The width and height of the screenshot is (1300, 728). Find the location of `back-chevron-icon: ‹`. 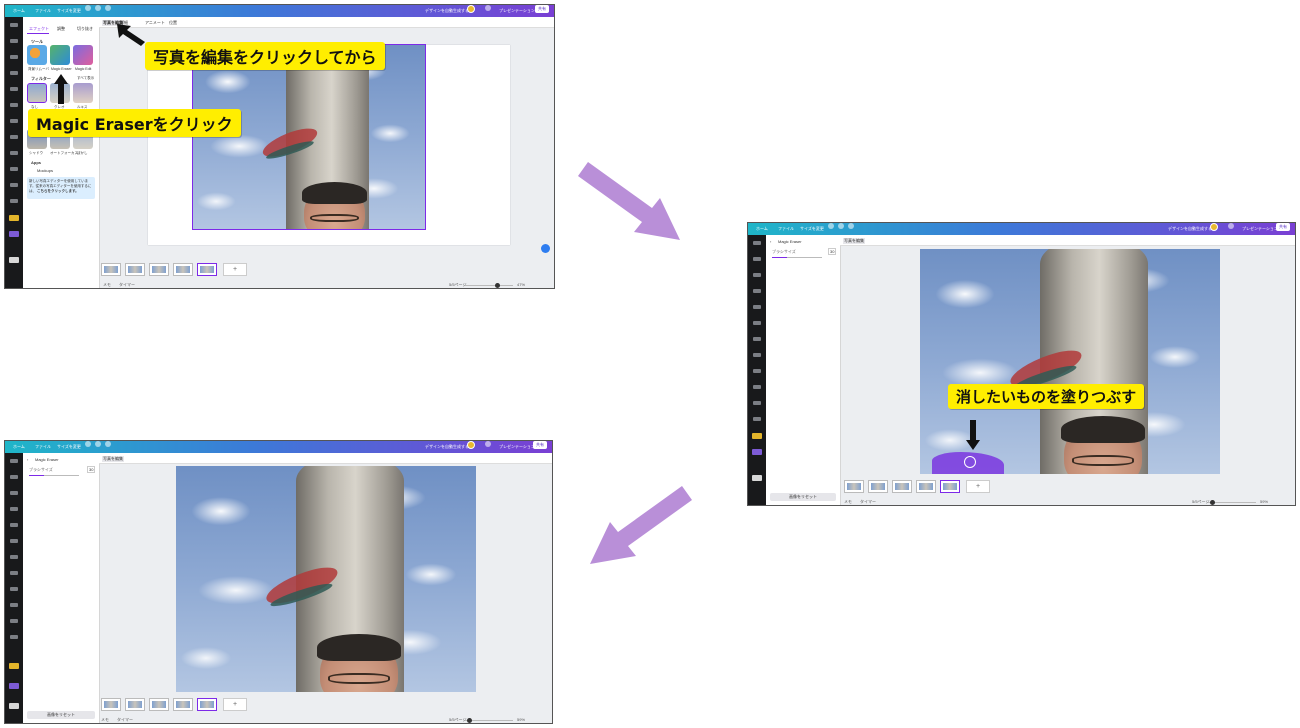

back-chevron-icon: ‹ is located at coordinates (770, 241).